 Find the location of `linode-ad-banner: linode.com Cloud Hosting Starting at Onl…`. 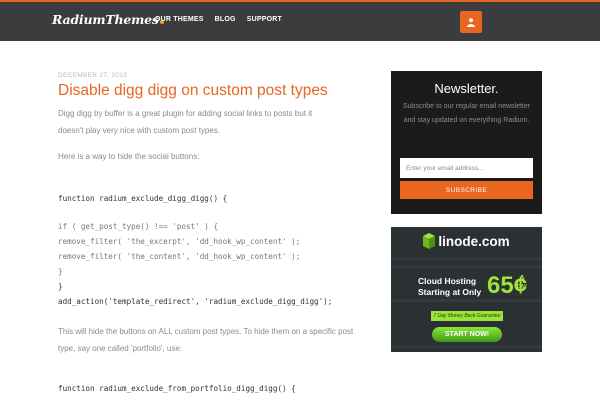

linode-ad-banner: linode.com Cloud Hosting Starting at Onl… is located at coordinates (466, 289).